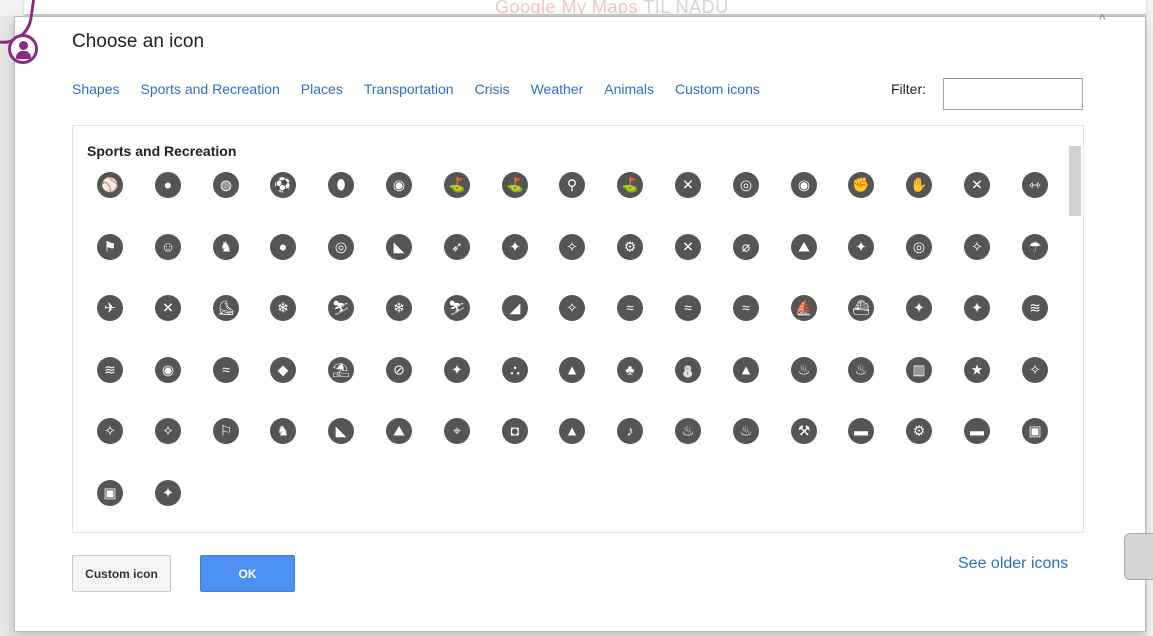  I want to click on no-fishing-icon: ⊘, so click(399, 370).